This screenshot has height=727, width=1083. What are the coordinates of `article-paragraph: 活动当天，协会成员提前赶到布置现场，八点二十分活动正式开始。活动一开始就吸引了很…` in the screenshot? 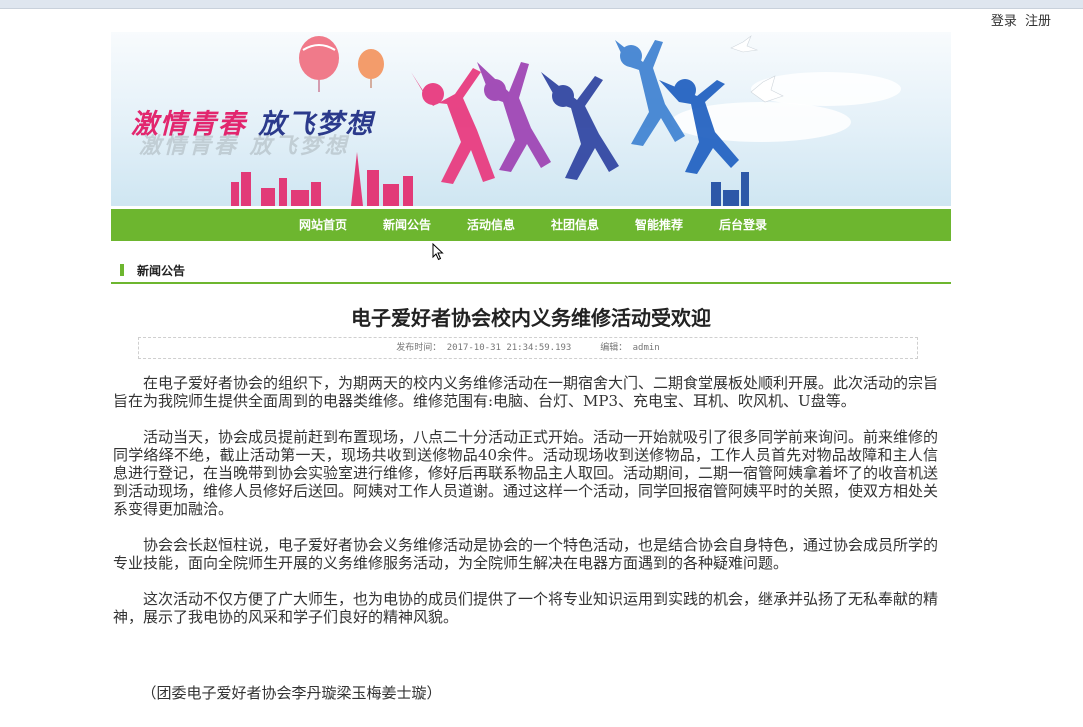 It's located at (526, 473).